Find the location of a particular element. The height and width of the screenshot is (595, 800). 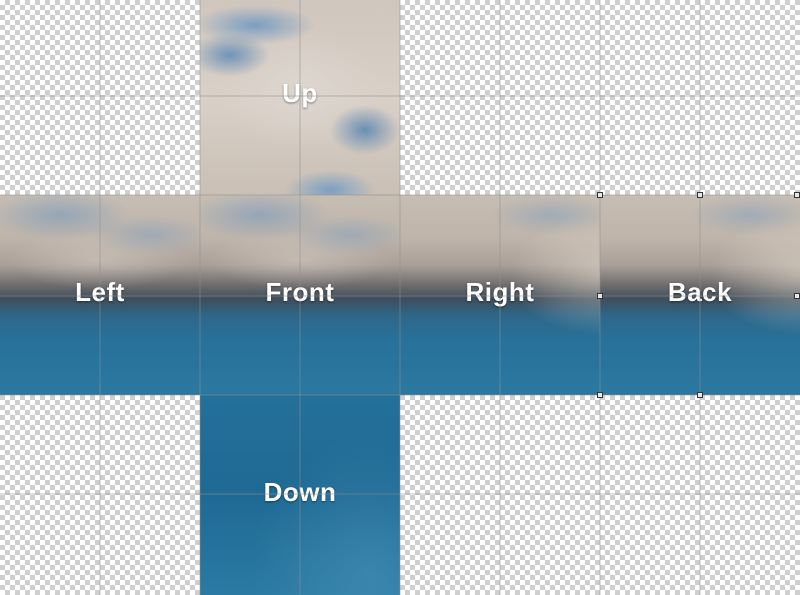

face-label-back: Back is located at coordinates (700, 292).